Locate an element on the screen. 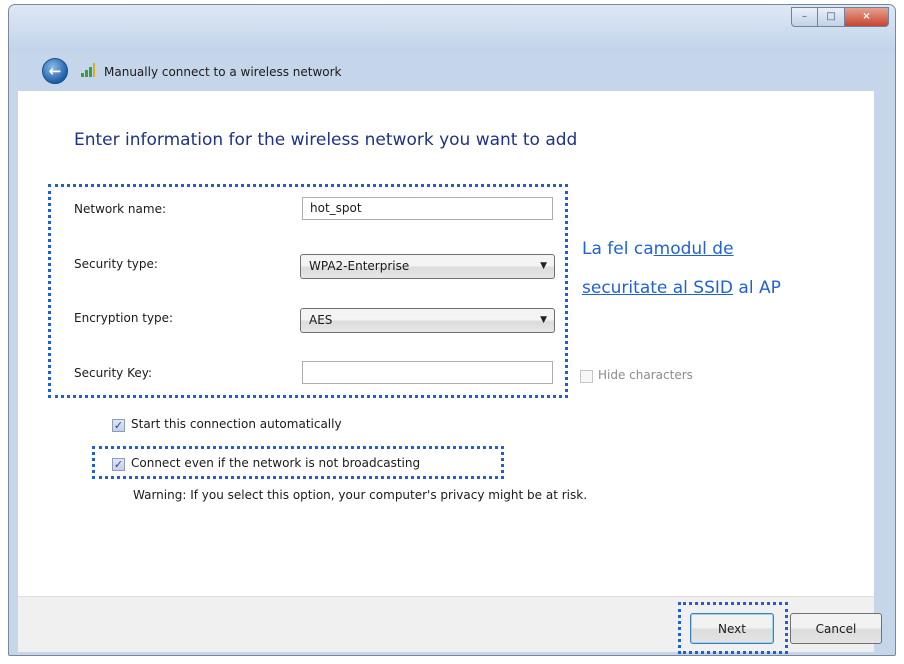  start-automatically-checkbox: ✓ is located at coordinates (118, 425).